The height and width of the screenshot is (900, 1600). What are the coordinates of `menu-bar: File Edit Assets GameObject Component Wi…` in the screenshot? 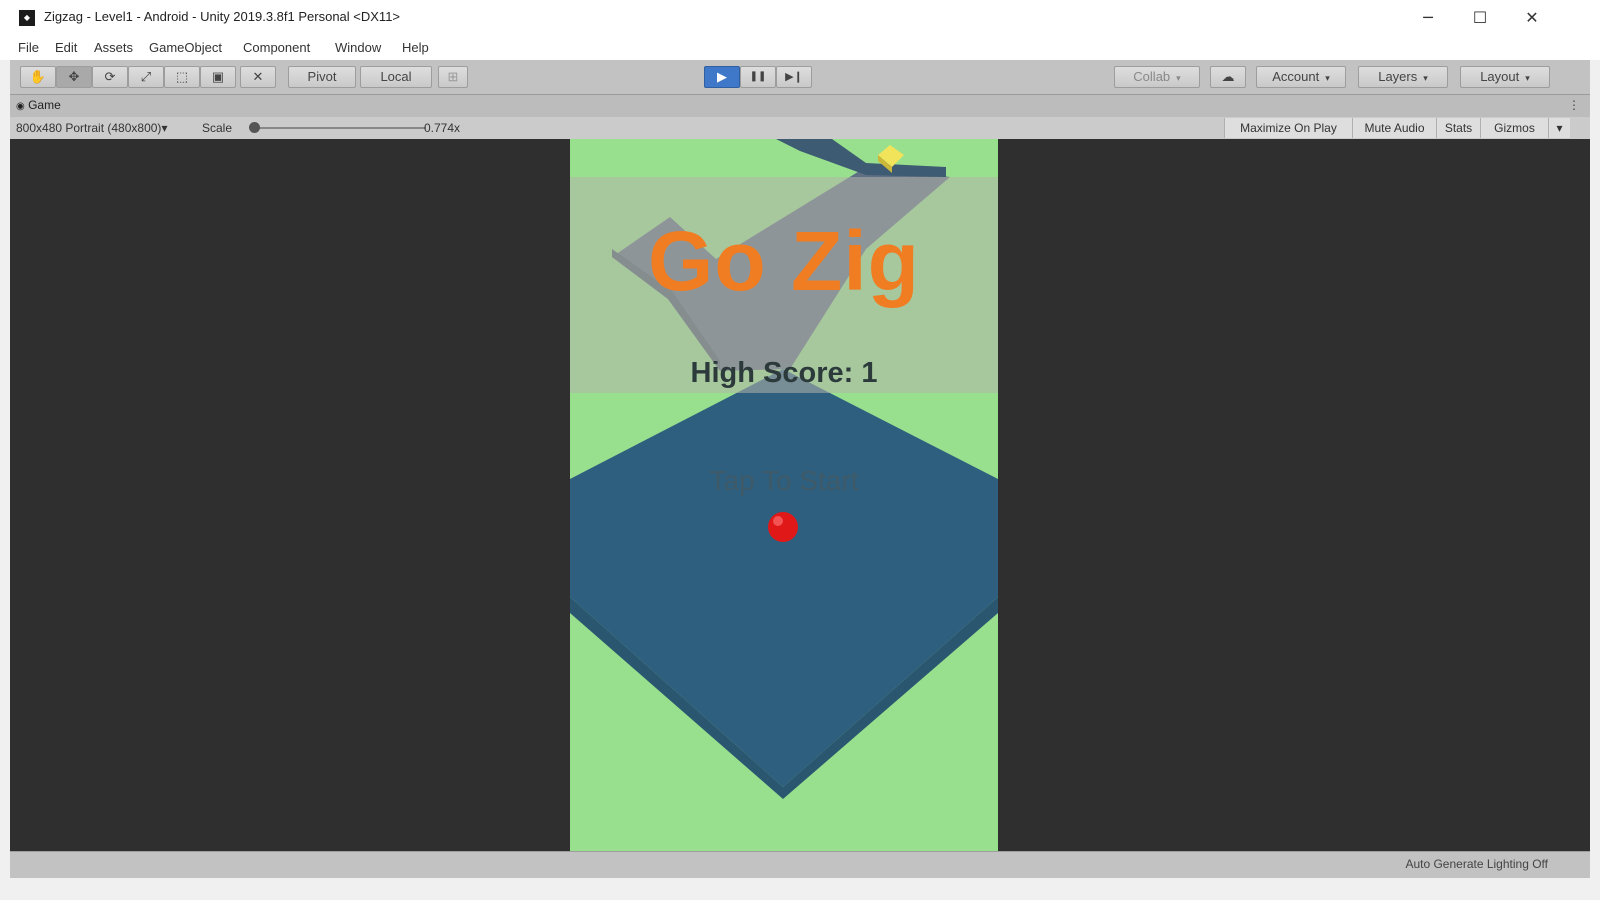 It's located at (800, 48).